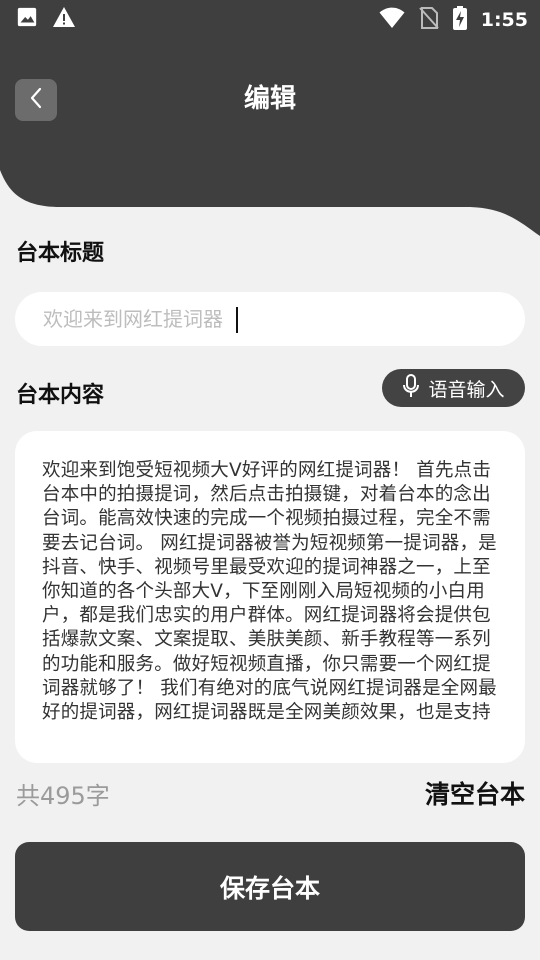  Describe the element at coordinates (411, 388) in the screenshot. I see `microphone-icon` at that location.